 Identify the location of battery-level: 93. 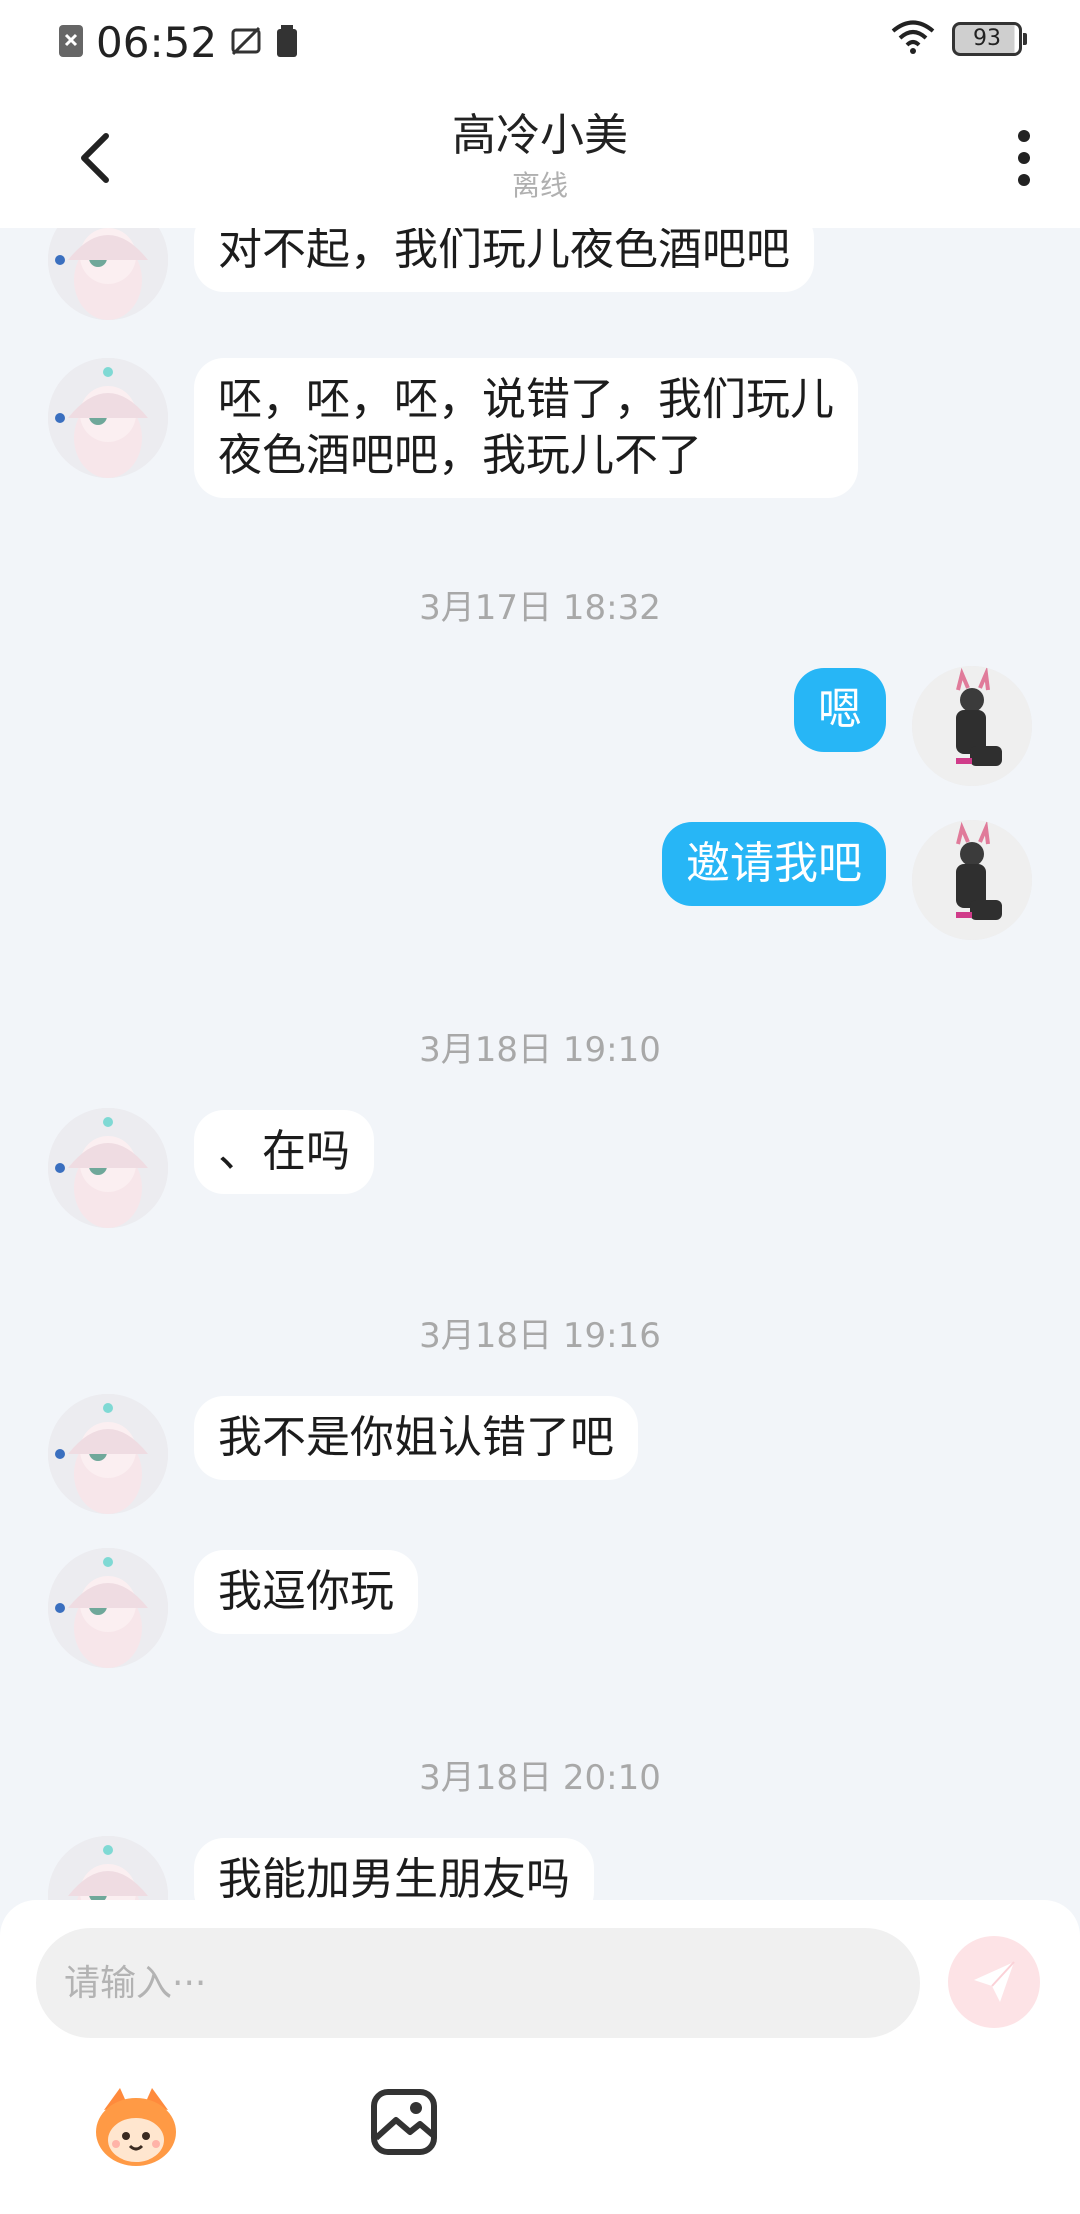
(989, 39).